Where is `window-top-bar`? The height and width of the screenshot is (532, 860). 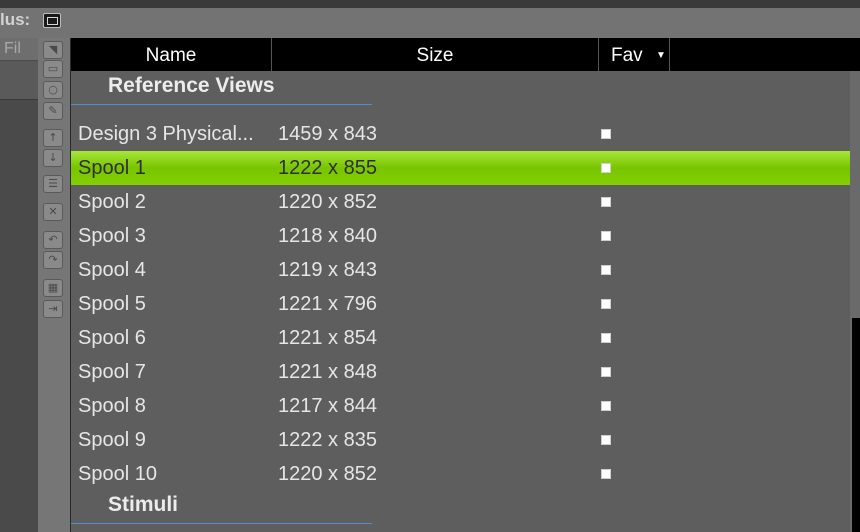
window-top-bar is located at coordinates (430, 4).